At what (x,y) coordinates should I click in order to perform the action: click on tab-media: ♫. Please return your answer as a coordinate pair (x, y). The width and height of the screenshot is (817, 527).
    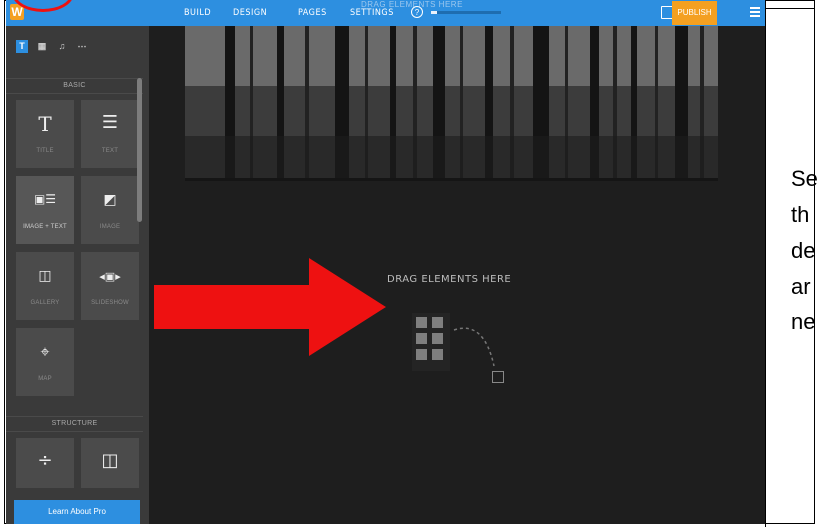
    Looking at the image, I should click on (62, 46).